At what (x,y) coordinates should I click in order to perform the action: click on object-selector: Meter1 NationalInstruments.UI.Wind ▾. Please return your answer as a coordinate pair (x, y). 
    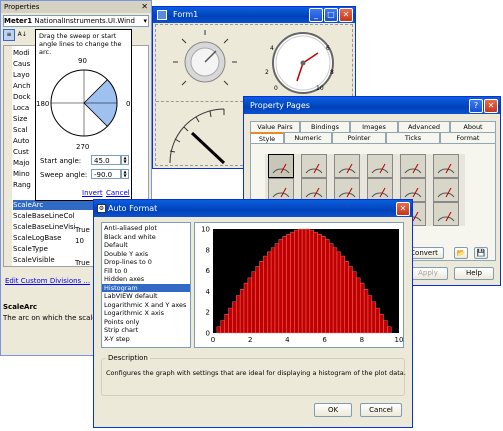
    Looking at the image, I should click on (76, 21).